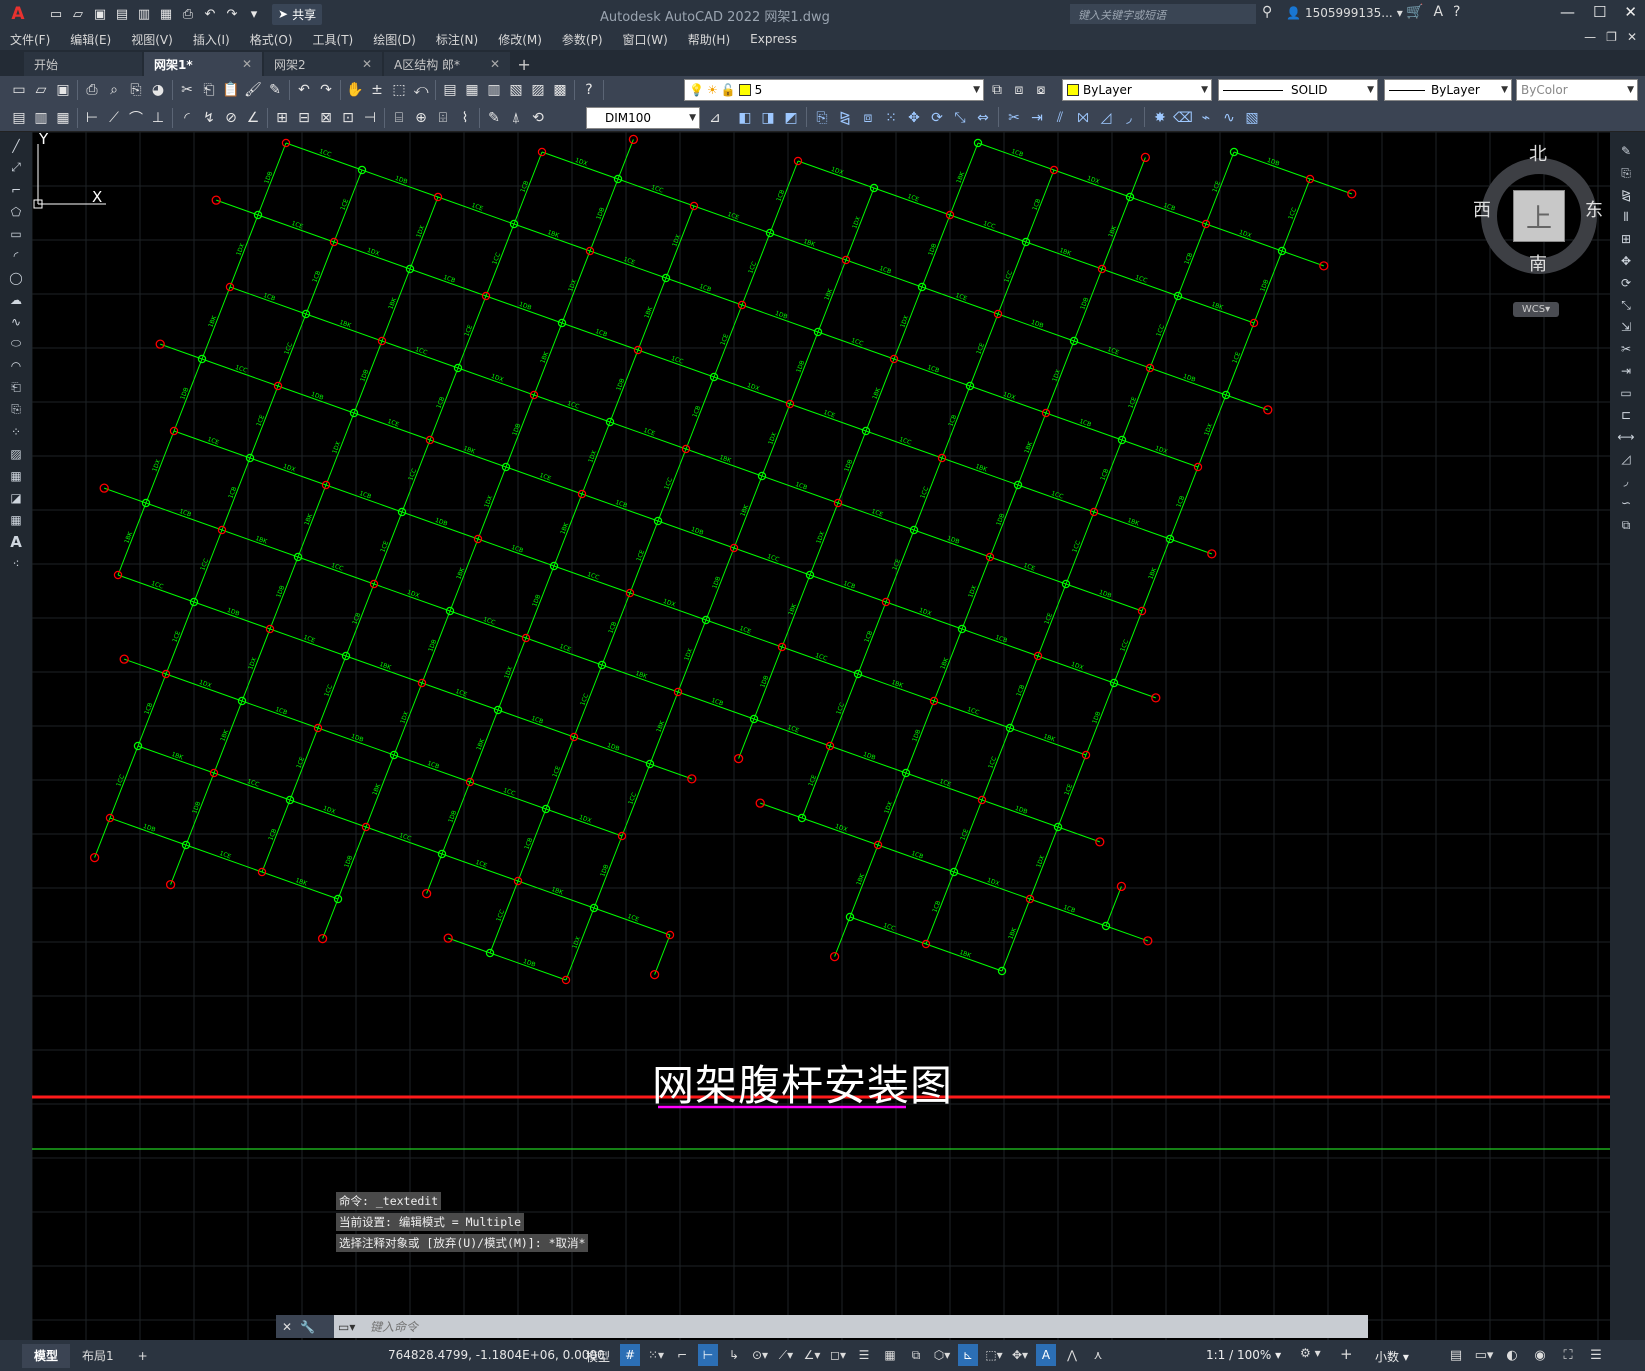 Image resolution: width=1645 pixels, height=1371 pixels. I want to click on dimension-text-edit-icon: ⍋, so click(516, 118).